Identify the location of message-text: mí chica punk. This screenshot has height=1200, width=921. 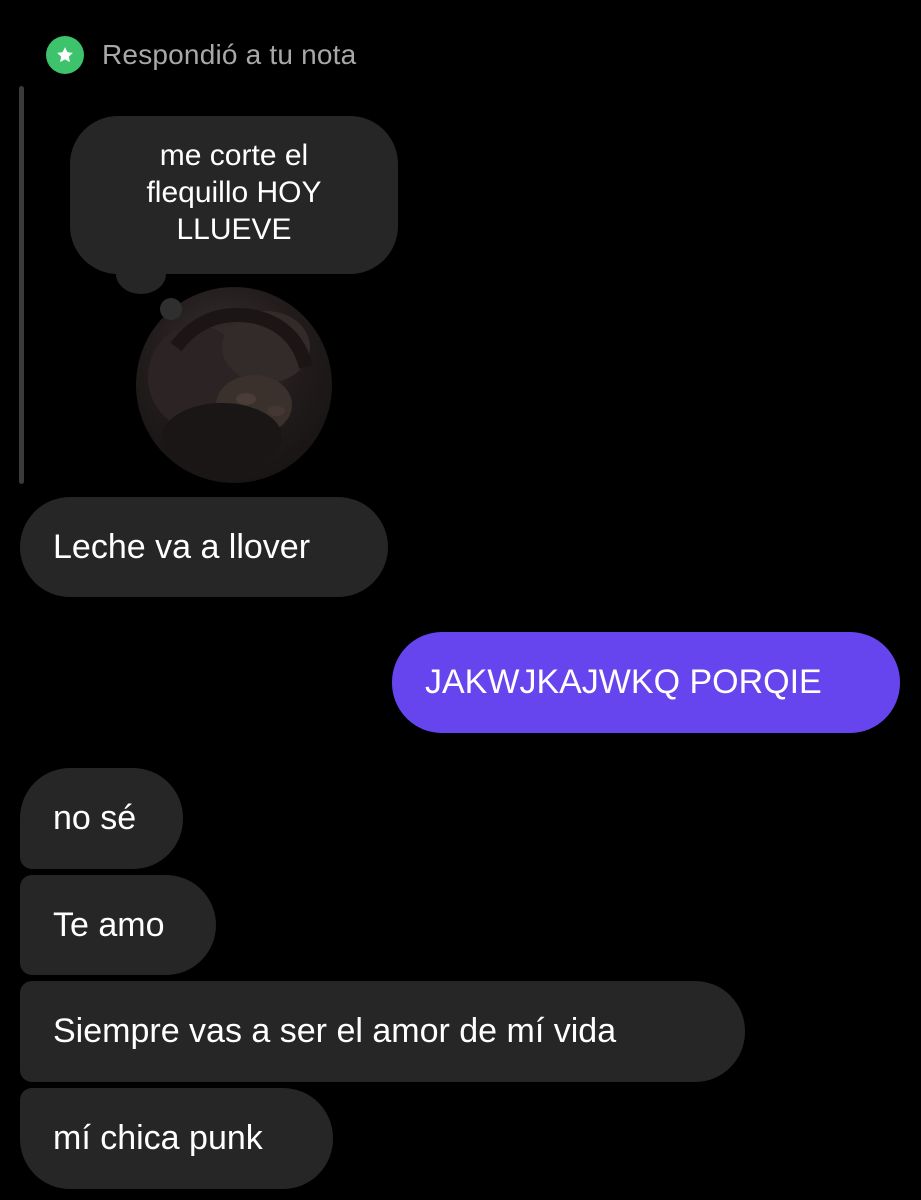
(158, 1138).